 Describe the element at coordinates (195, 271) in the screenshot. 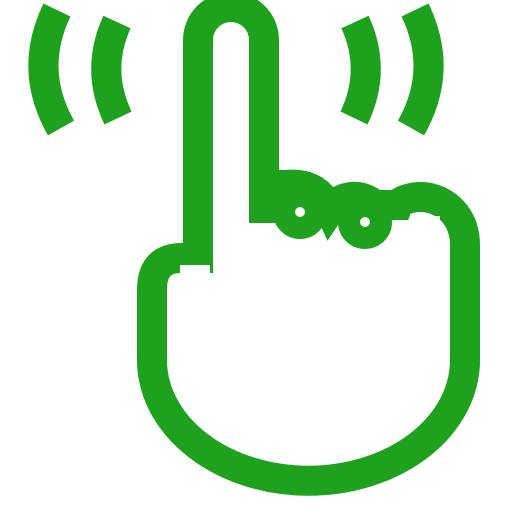

I see `palm-gap` at that location.